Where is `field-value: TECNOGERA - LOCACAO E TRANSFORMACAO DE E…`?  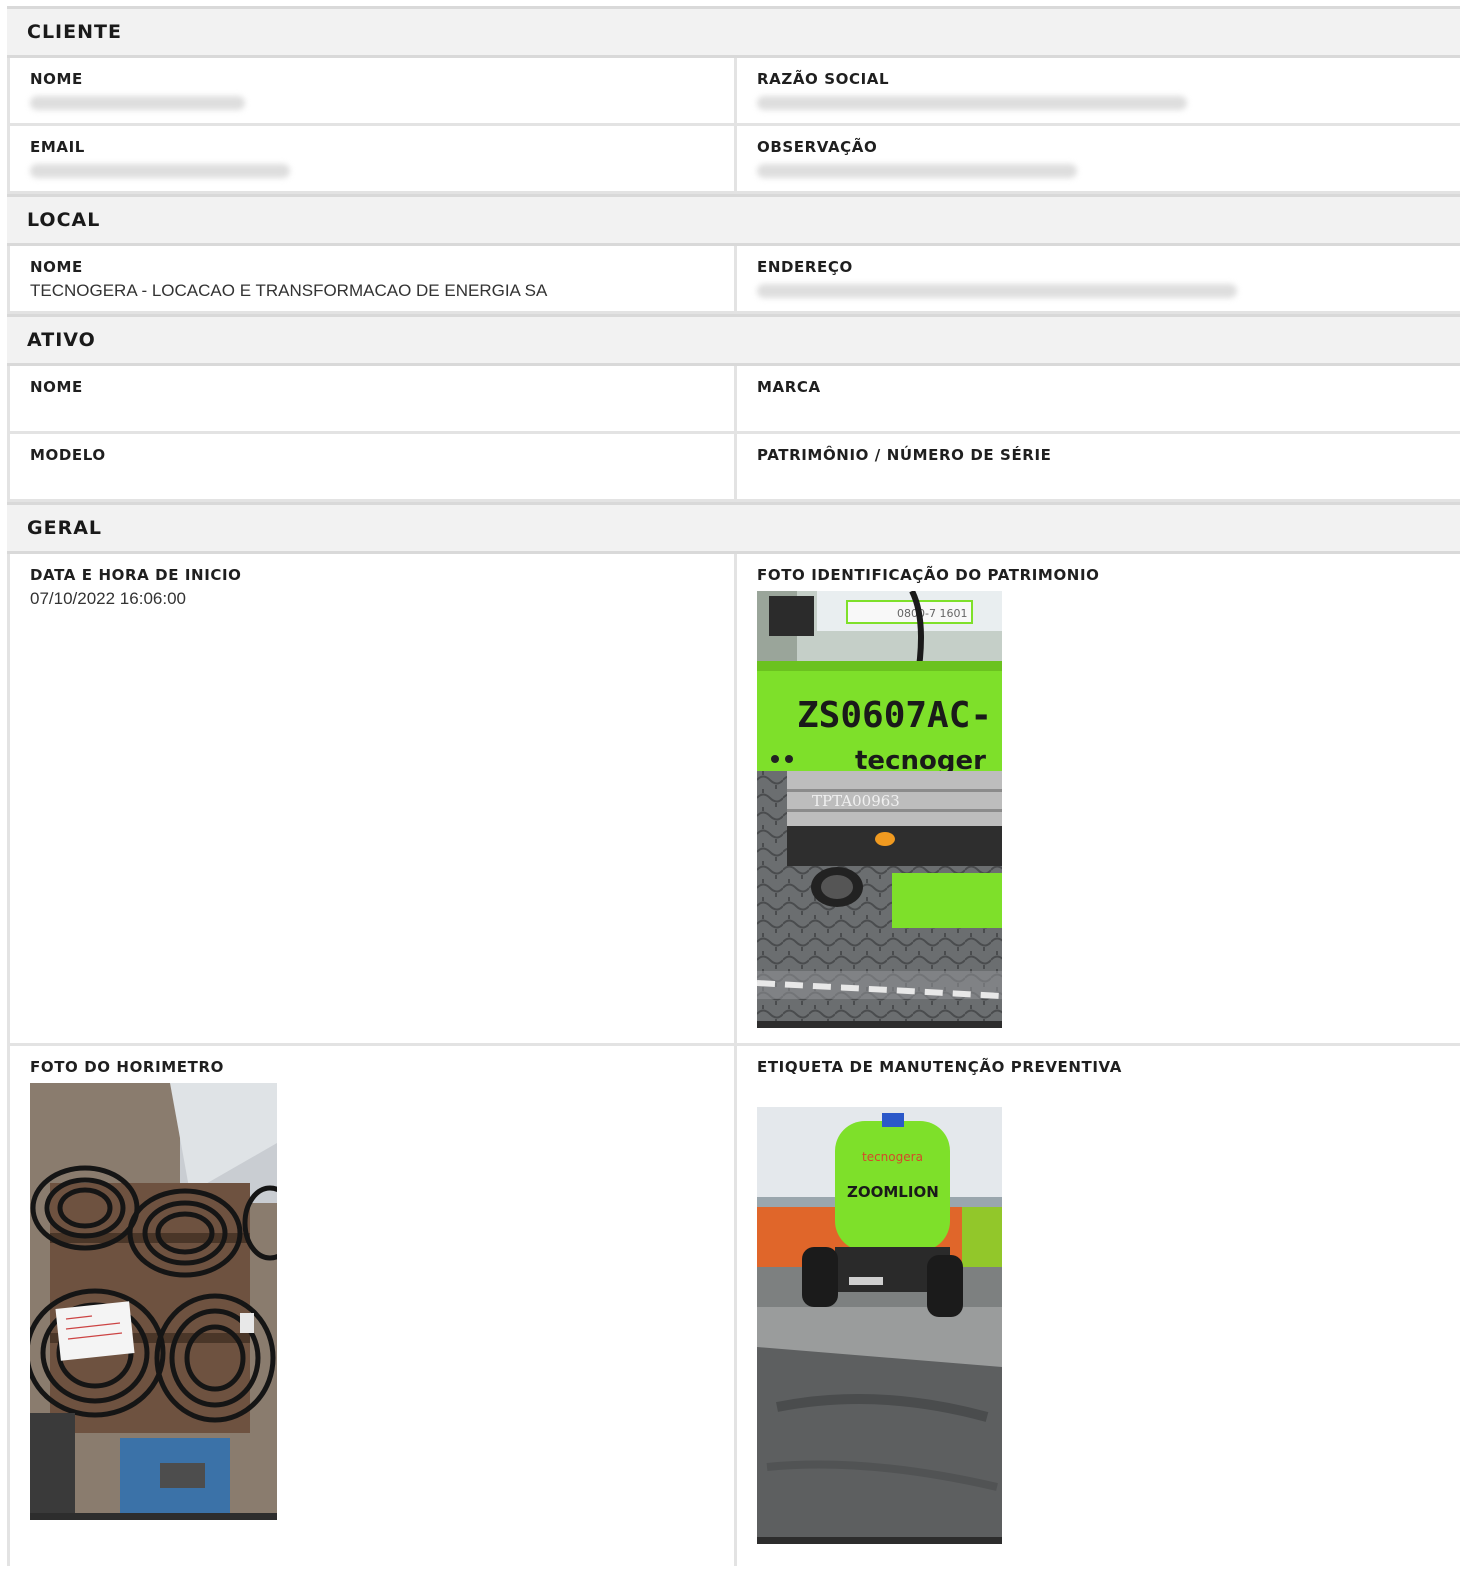
field-value: TECNOGERA - LOCACAO E TRANSFORMACAO DE E… is located at coordinates (289, 290).